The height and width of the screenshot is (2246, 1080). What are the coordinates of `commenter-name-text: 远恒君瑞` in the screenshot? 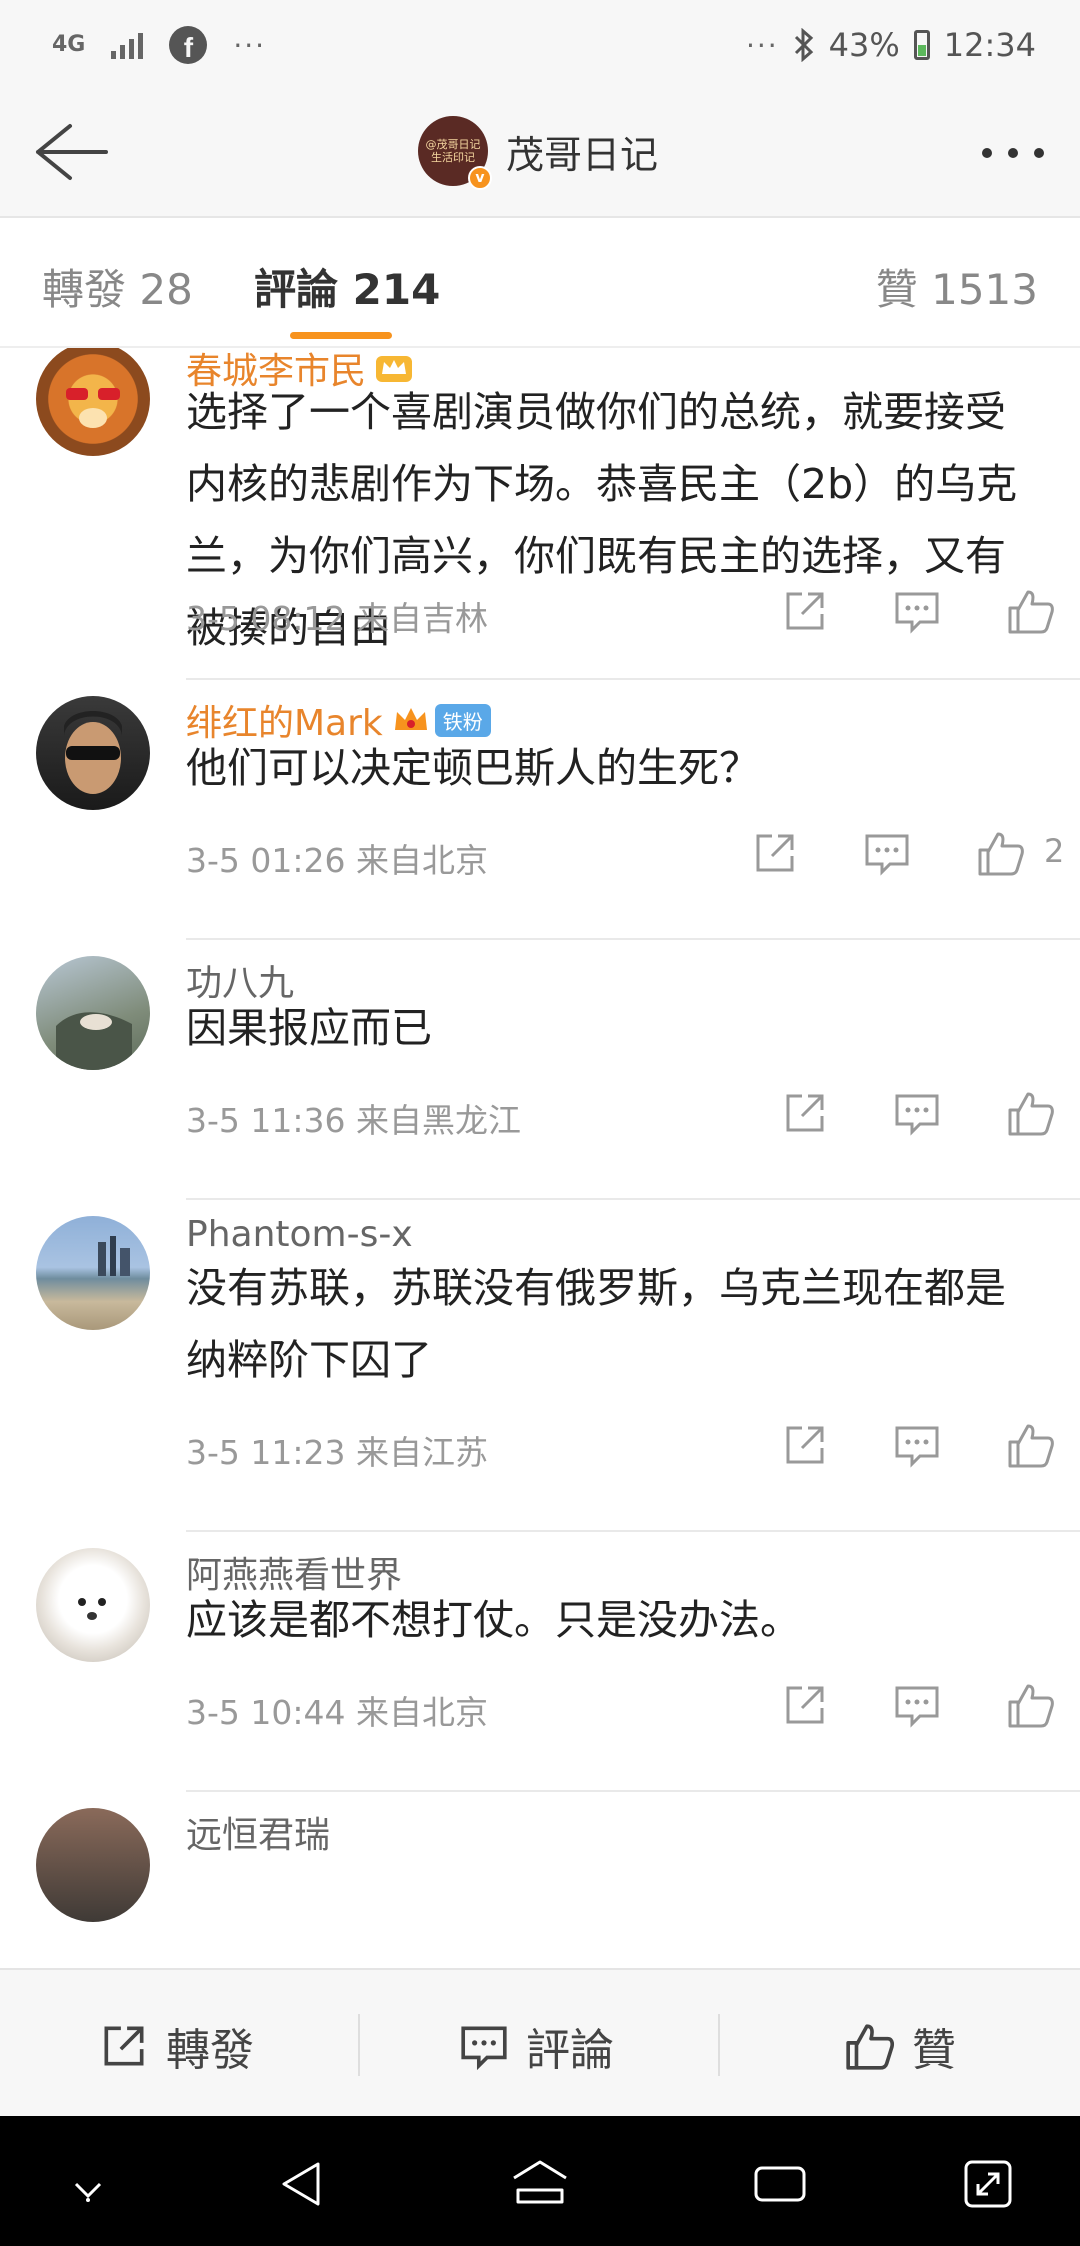 It's located at (258, 1835).